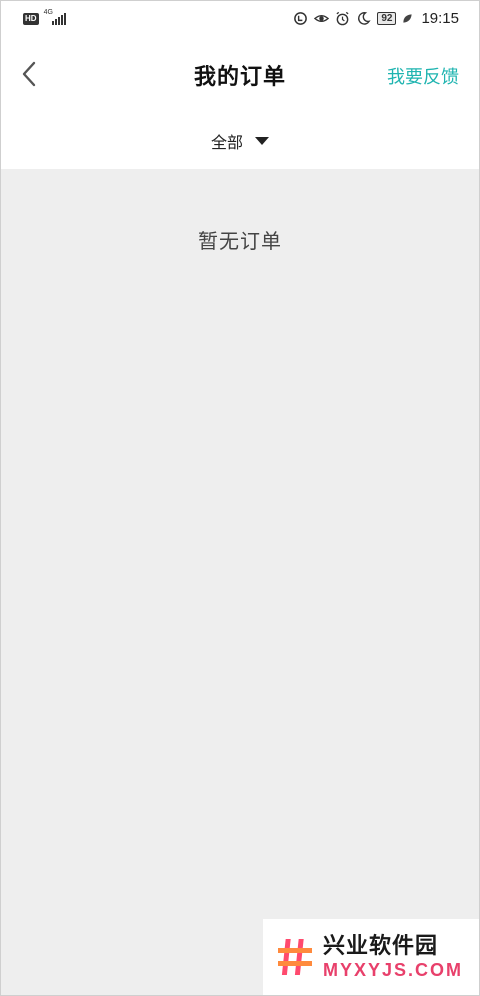  Describe the element at coordinates (376, 18) in the screenshot. I see `status-right: 92 19:15` at that location.